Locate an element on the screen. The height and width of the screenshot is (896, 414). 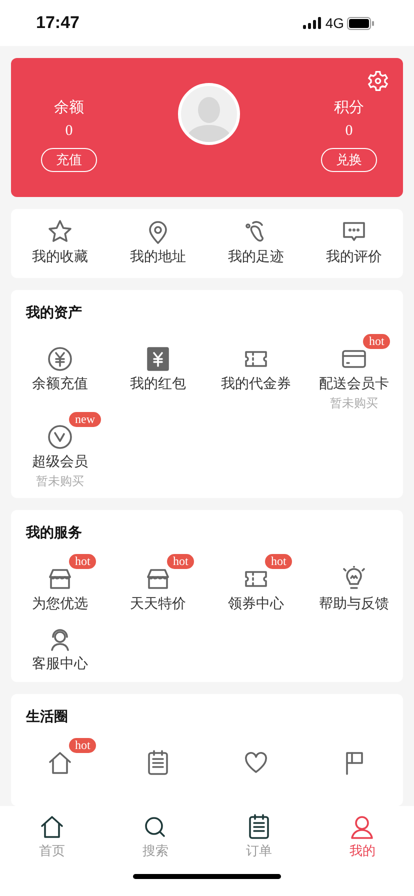
menu-item: 客服中心 is located at coordinates (60, 644).